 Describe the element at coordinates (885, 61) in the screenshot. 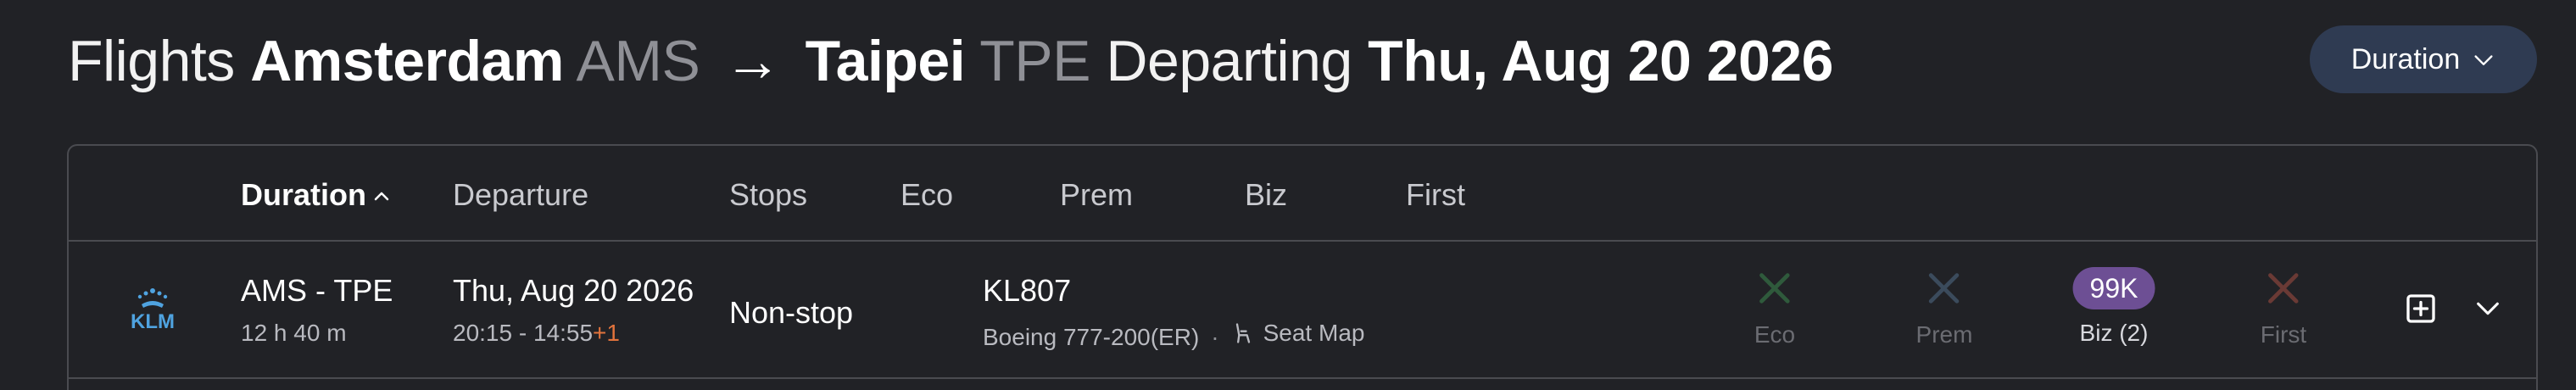

I see `title-dest-city: Taipei` at that location.